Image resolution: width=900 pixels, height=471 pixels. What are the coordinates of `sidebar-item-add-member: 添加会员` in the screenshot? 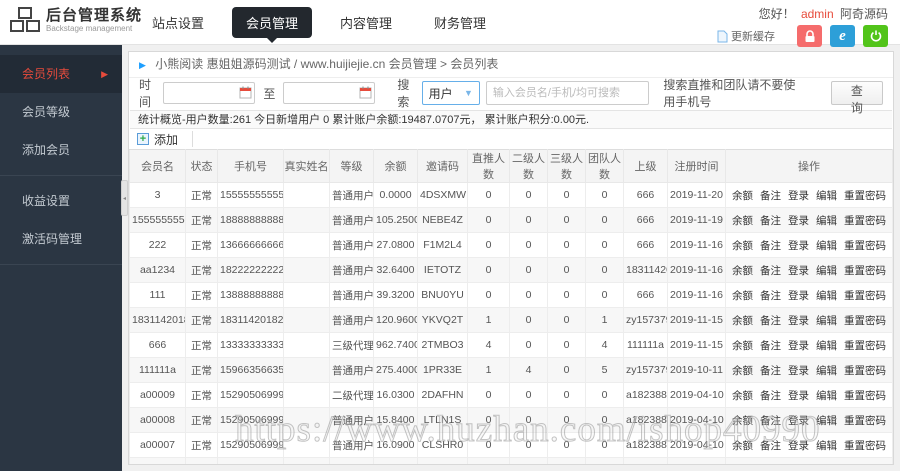 It's located at (61, 150).